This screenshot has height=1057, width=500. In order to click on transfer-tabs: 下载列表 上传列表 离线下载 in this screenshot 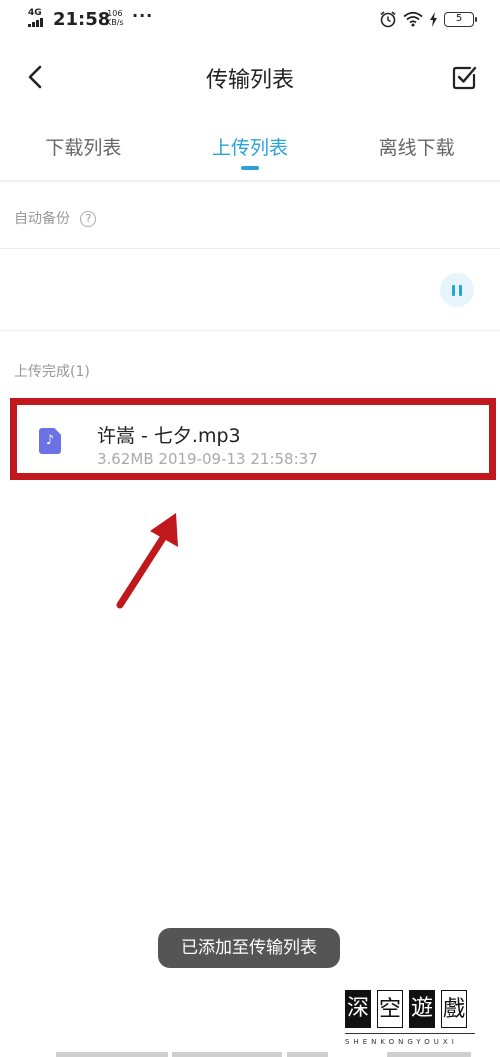, I will do `click(250, 150)`.